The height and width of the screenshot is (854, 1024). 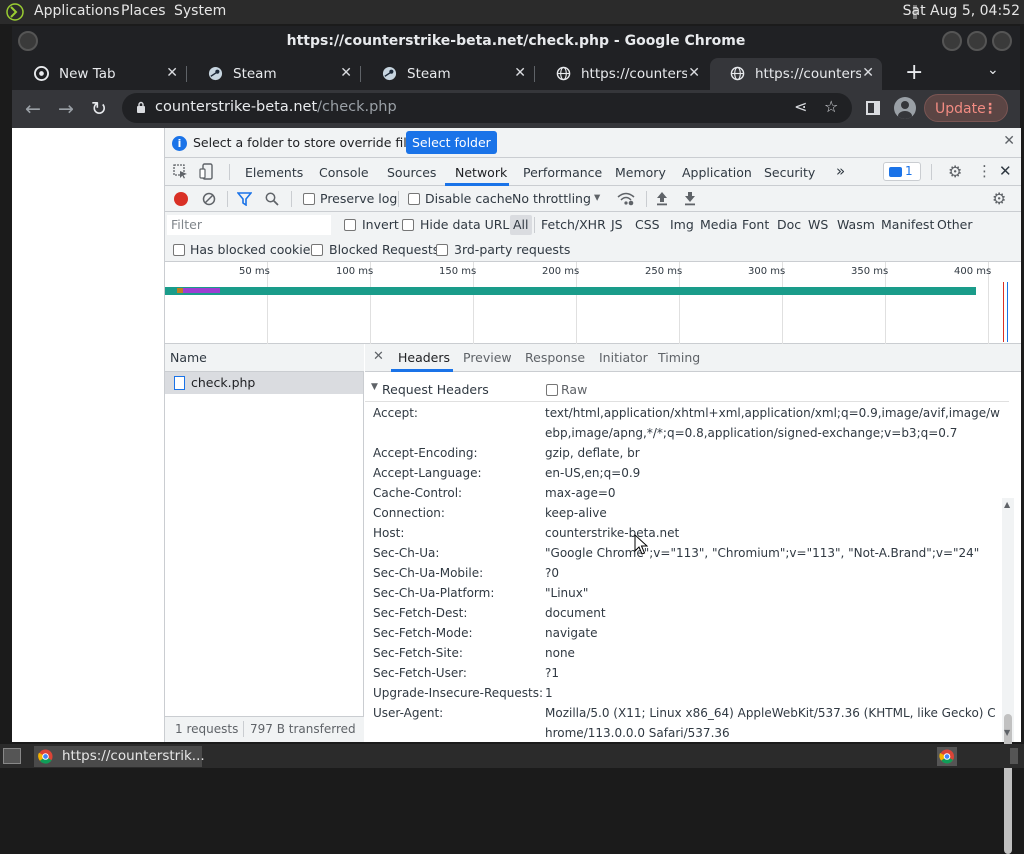 What do you see at coordinates (442, 250) in the screenshot?
I see `third-party-requests-checkbox` at bounding box center [442, 250].